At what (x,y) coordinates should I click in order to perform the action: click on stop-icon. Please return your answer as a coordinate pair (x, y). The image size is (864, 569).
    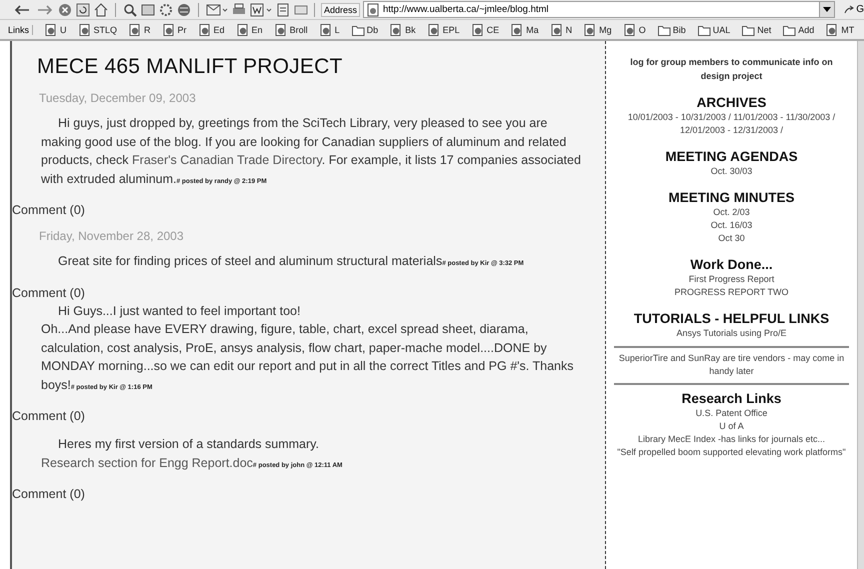
    Looking at the image, I should click on (65, 9).